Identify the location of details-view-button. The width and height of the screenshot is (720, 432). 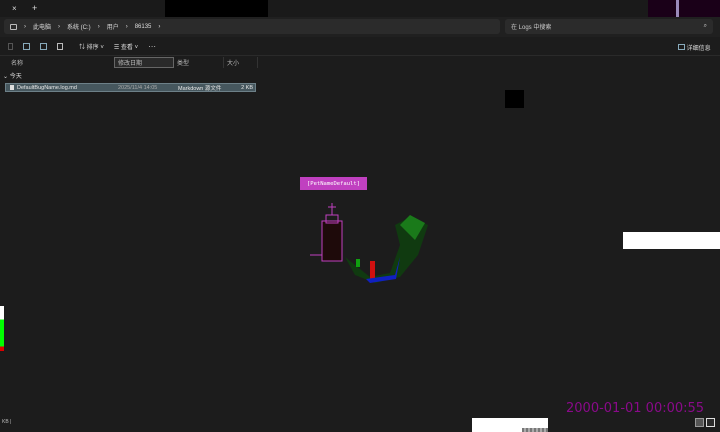
(699, 422).